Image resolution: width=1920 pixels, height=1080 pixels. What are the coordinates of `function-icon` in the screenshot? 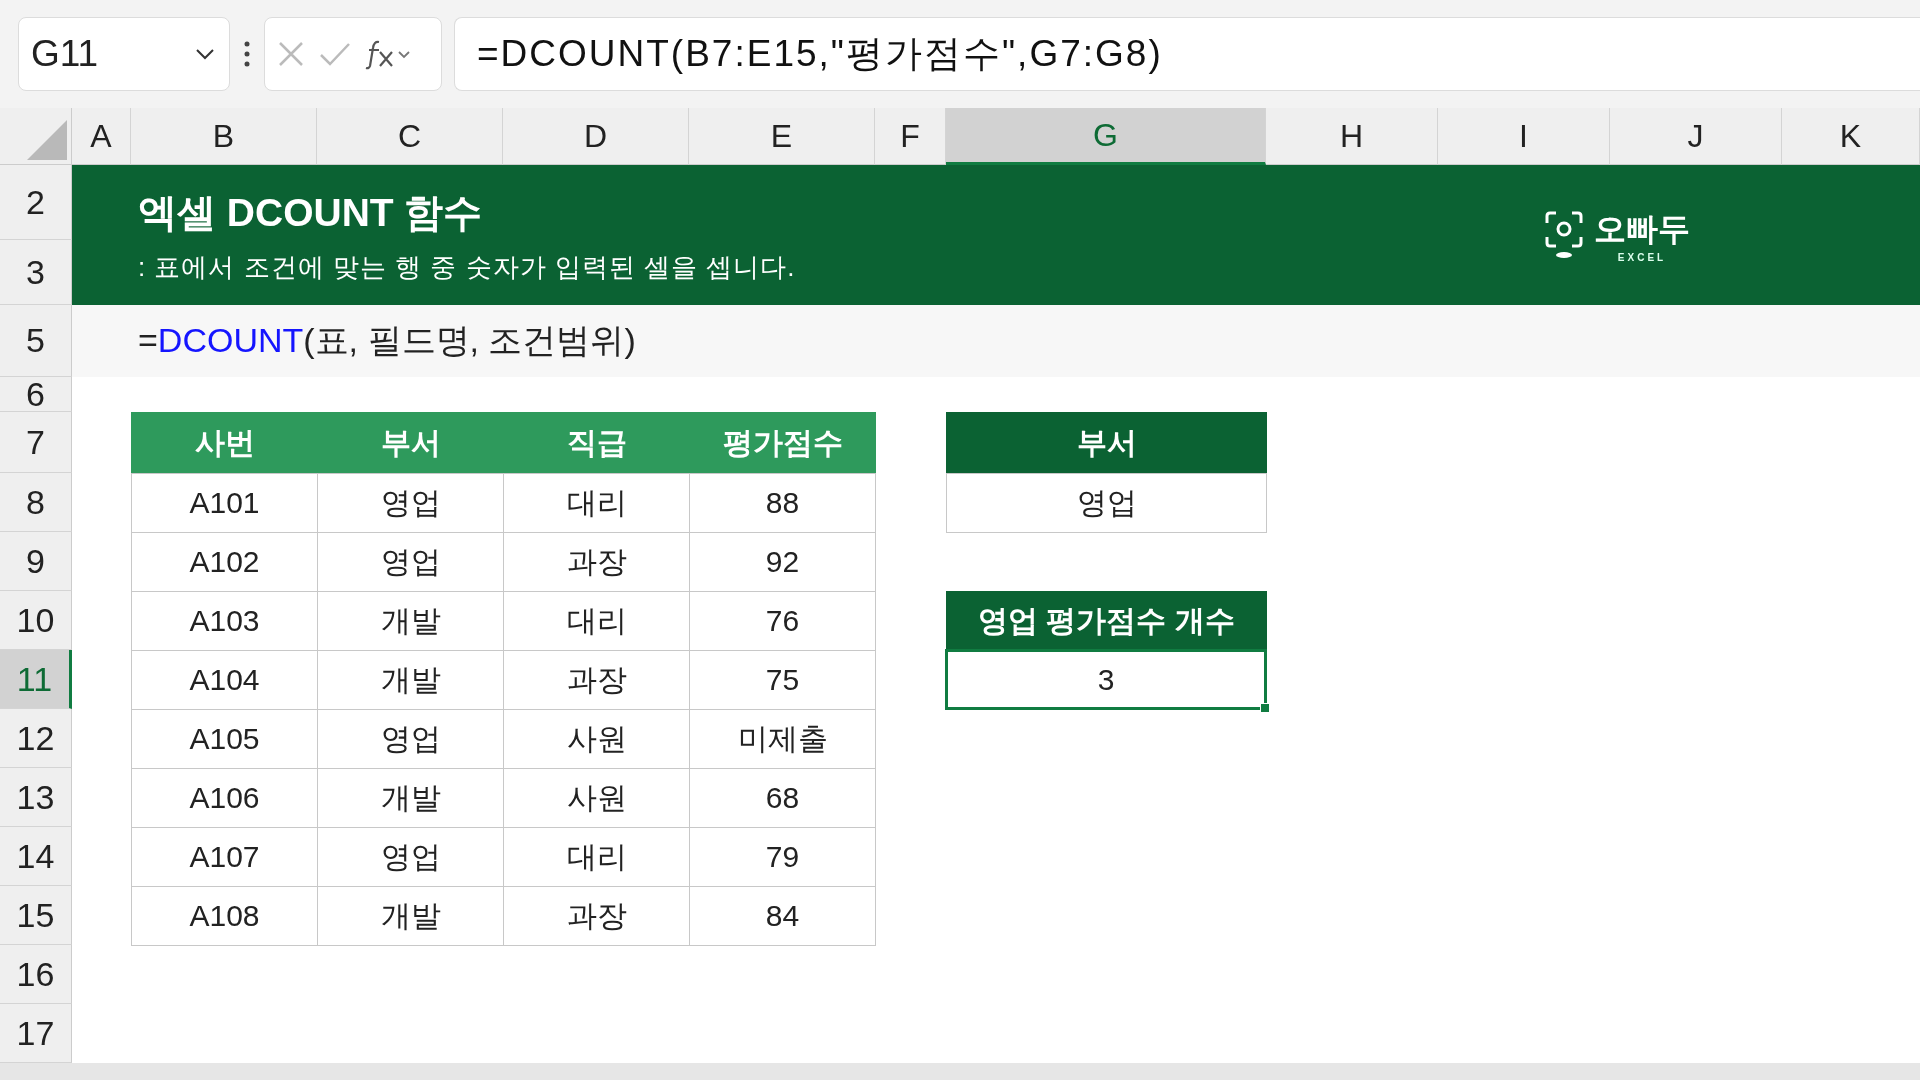 It's located at (388, 54).